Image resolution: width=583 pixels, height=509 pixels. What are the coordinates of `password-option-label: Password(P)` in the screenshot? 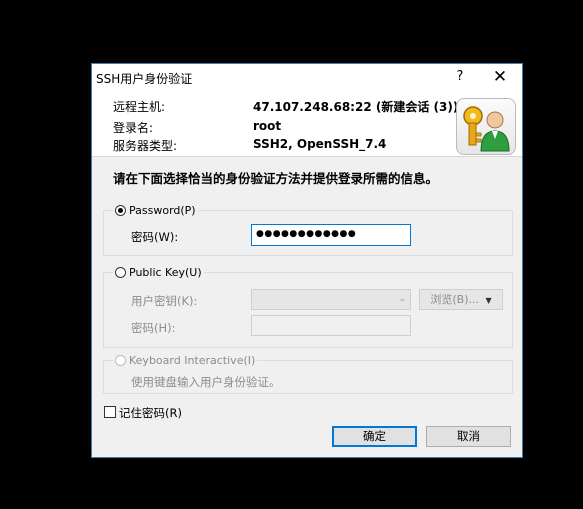 It's located at (162, 210).